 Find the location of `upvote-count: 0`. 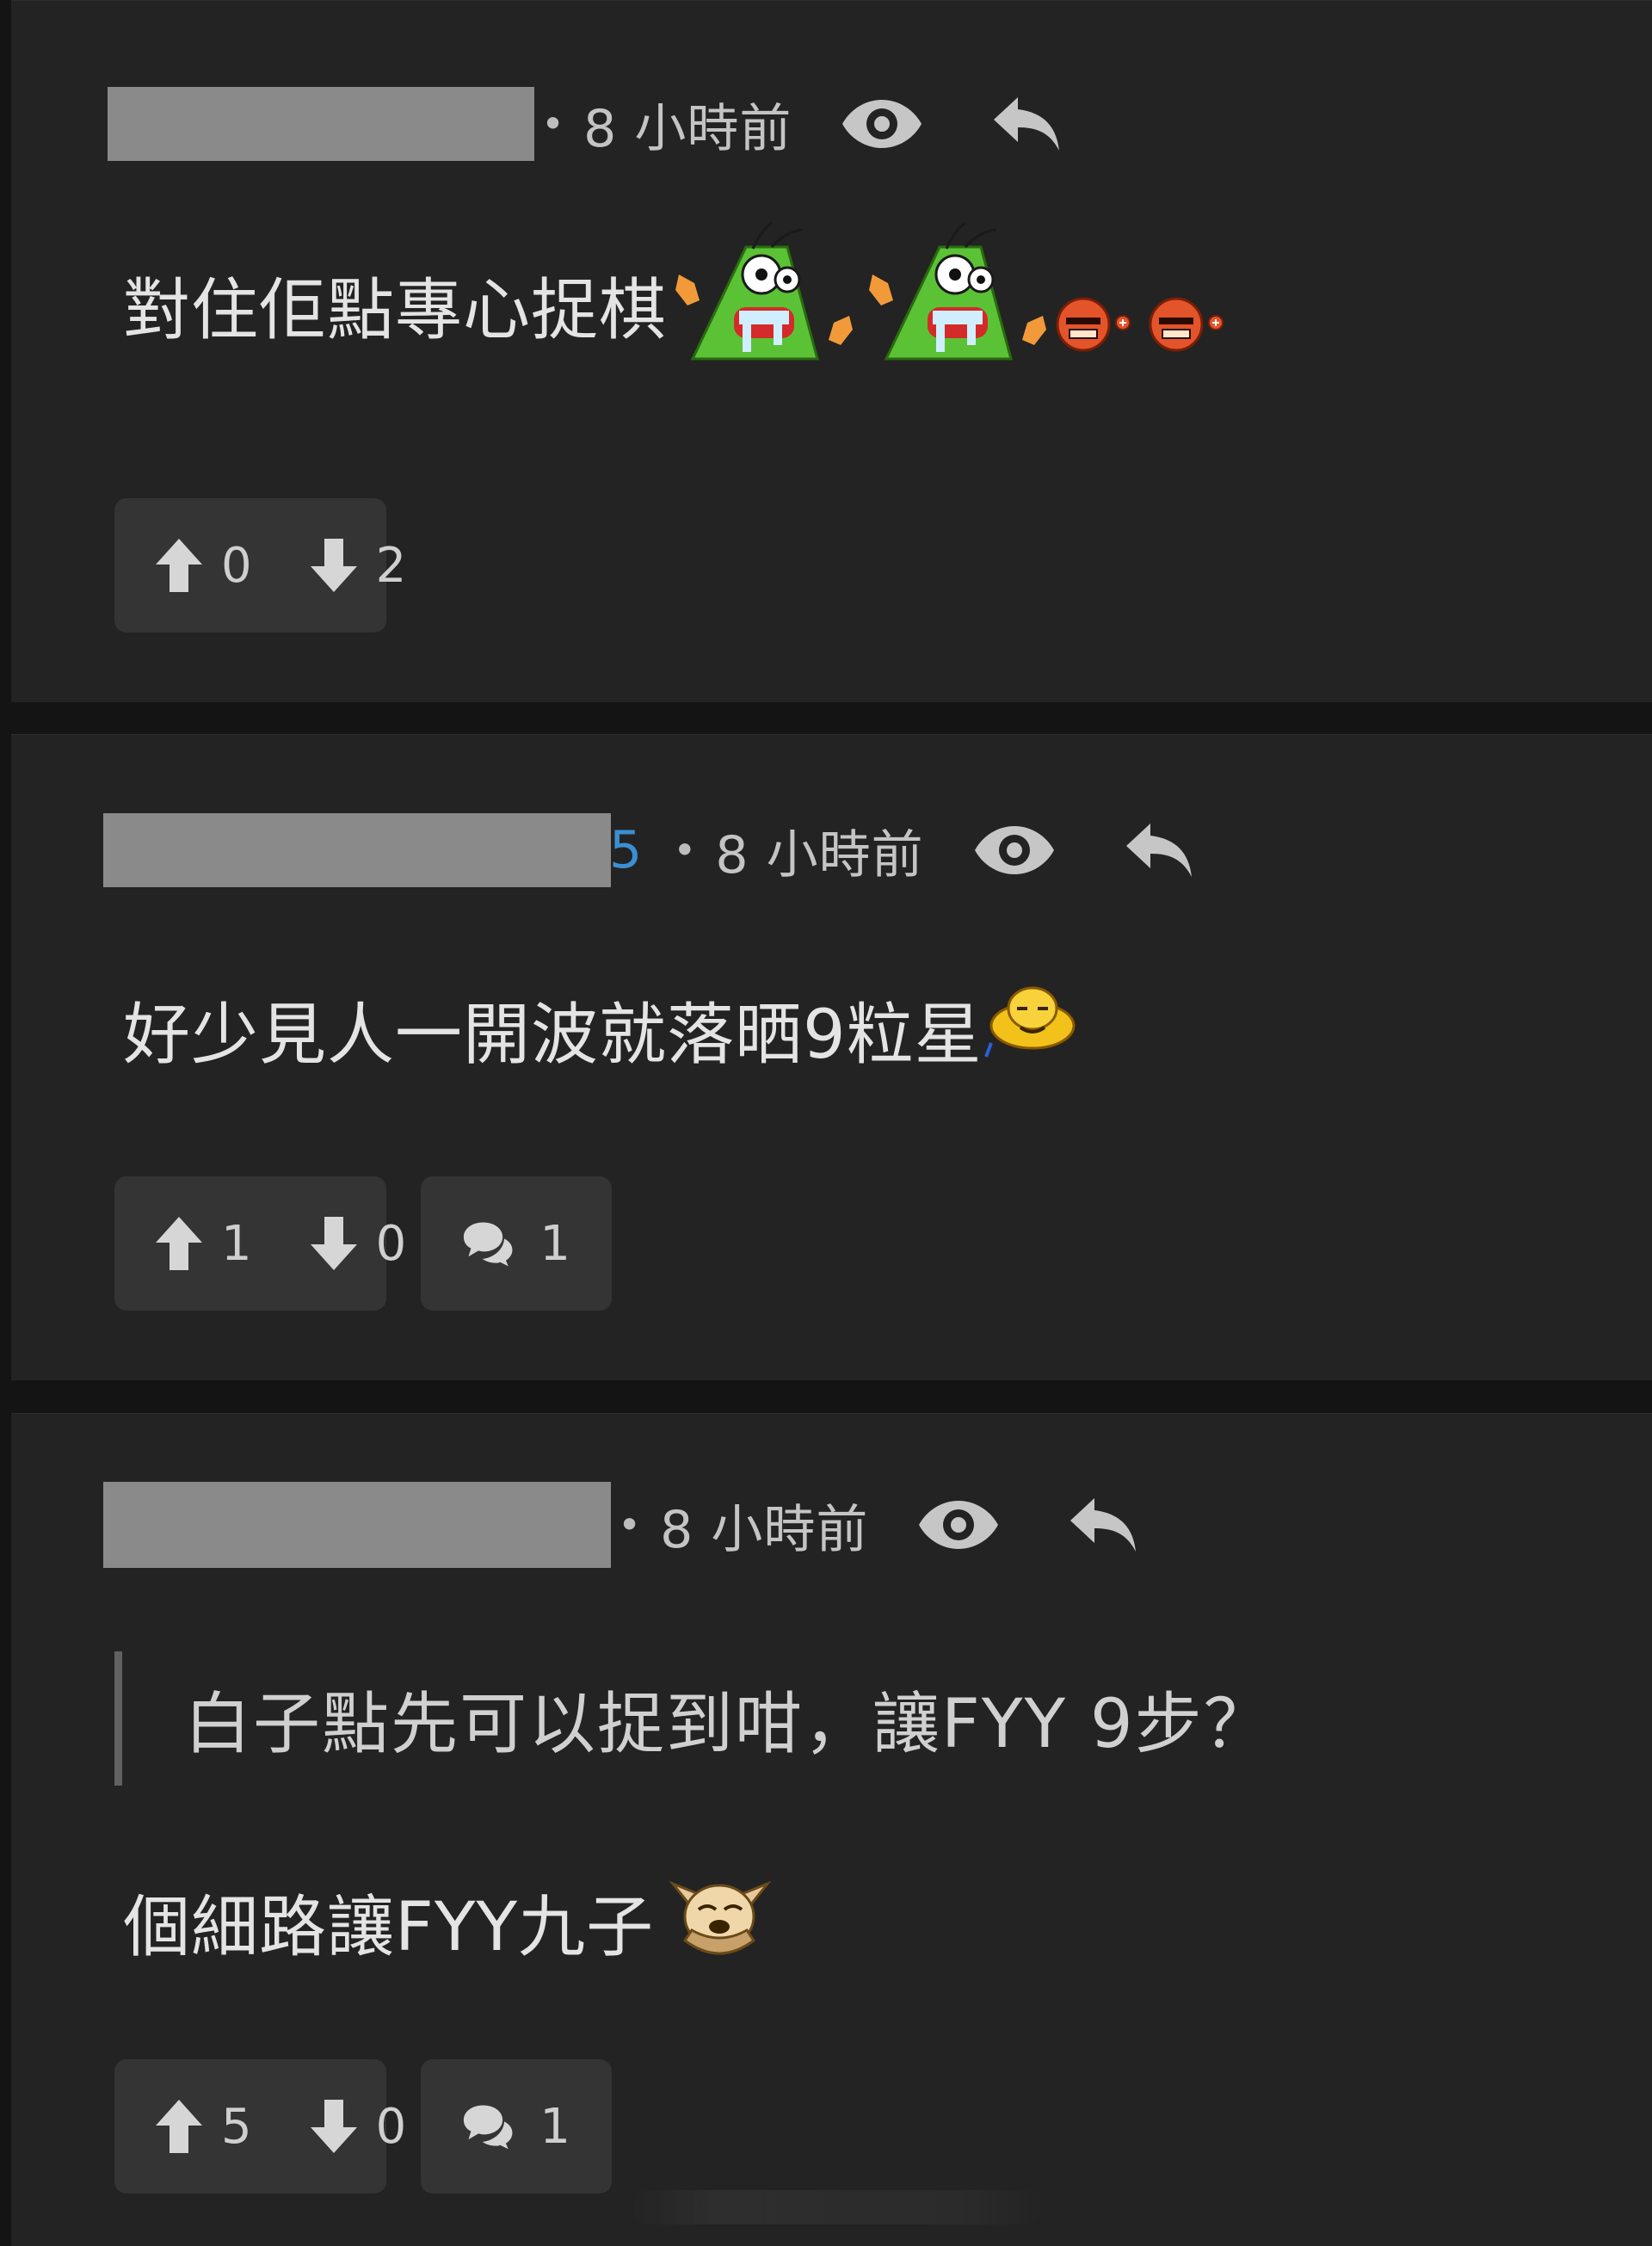

upvote-count: 0 is located at coordinates (236, 565).